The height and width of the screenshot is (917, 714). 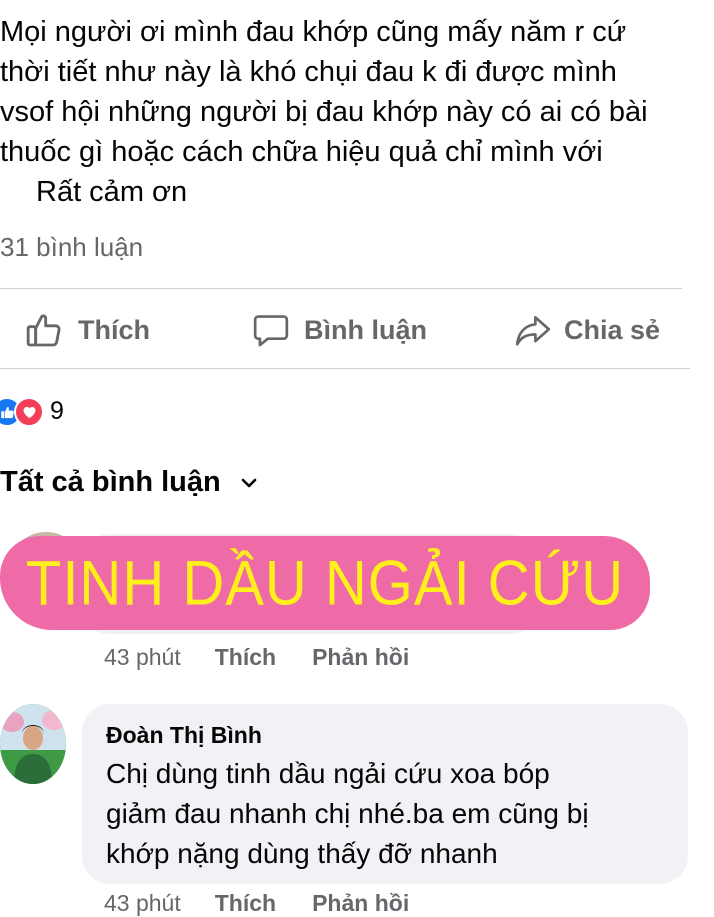 I want to click on comments-filter-label: Tất cả bình luận, so click(x=110, y=482).